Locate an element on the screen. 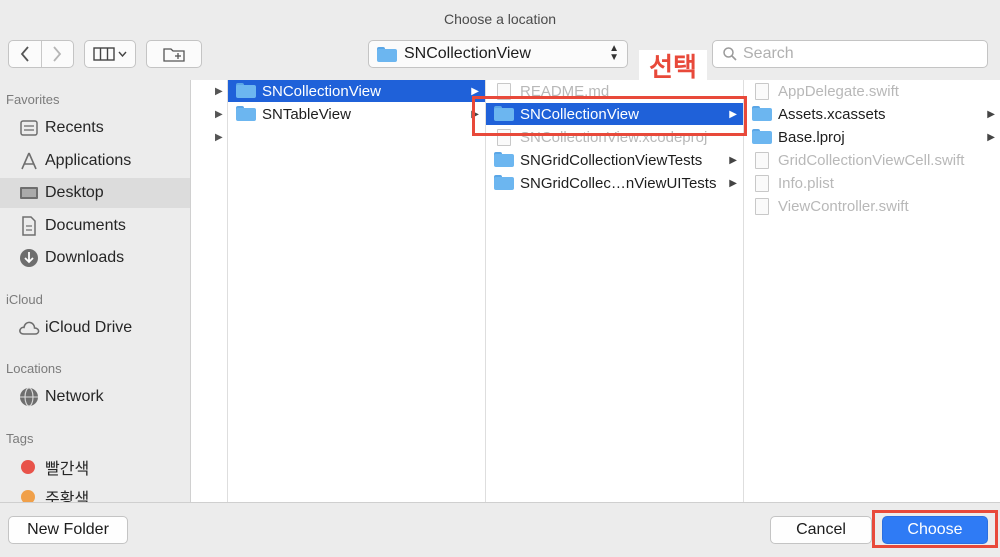 The height and width of the screenshot is (557, 1000). sidebar-item-label: Recents is located at coordinates (74, 127).